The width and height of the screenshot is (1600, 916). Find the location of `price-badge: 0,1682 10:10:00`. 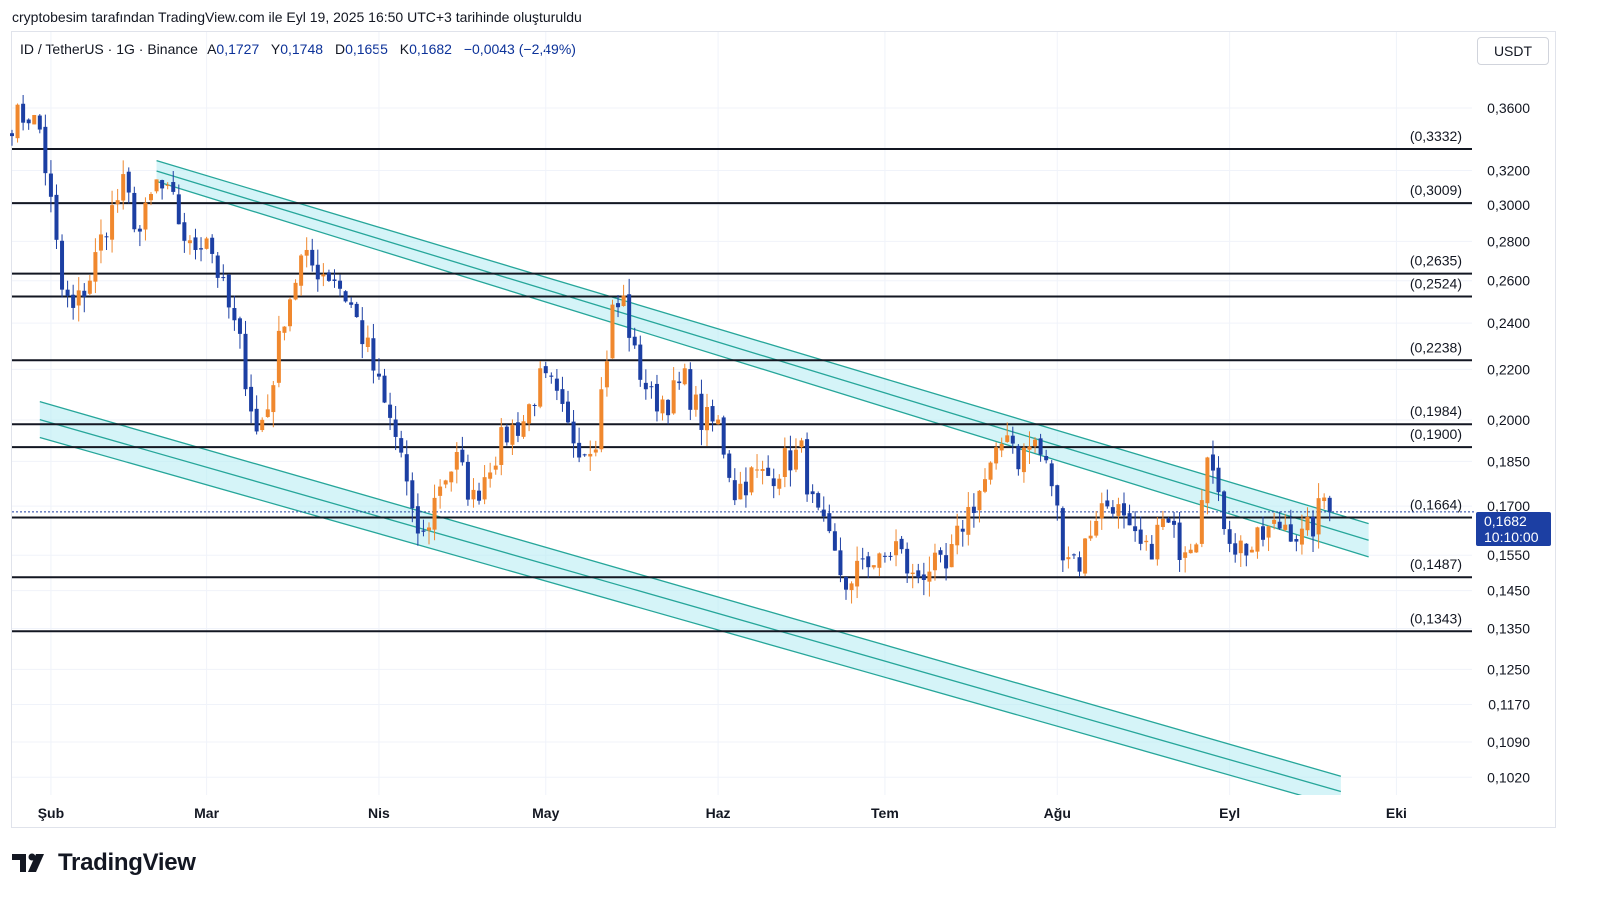

price-badge: 0,1682 10:10:00 is located at coordinates (1513, 529).